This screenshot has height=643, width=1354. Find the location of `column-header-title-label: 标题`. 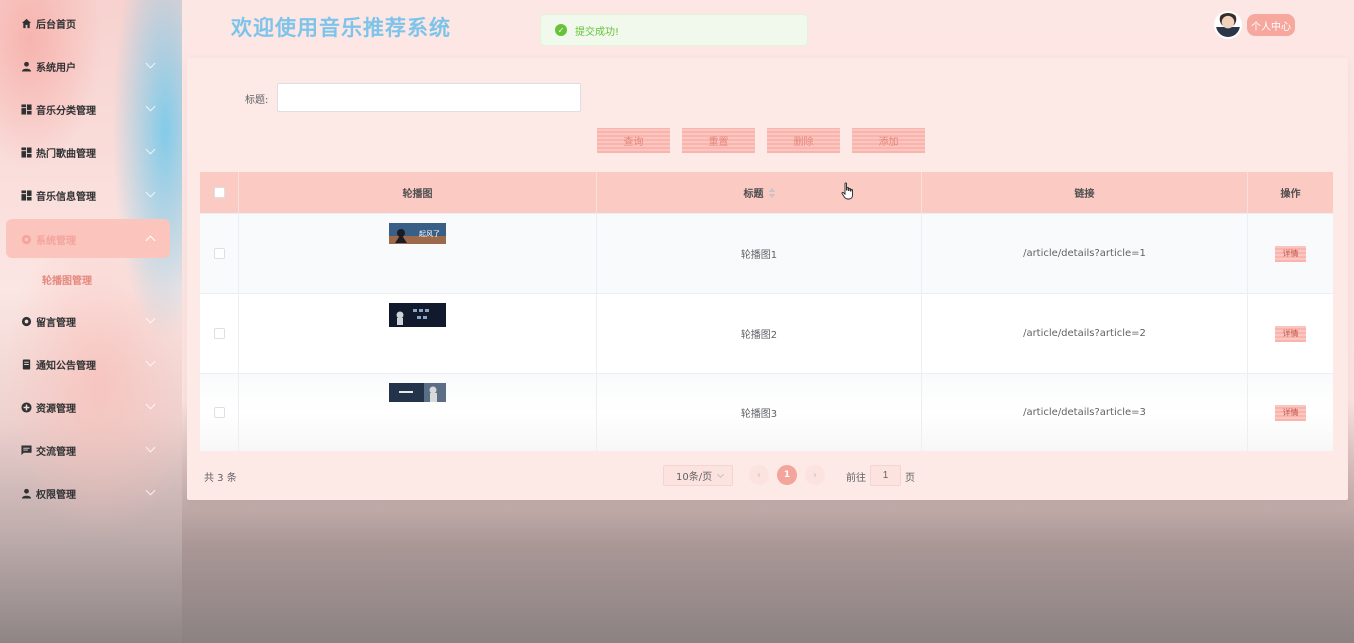

column-header-title-label: 标题 is located at coordinates (753, 194).